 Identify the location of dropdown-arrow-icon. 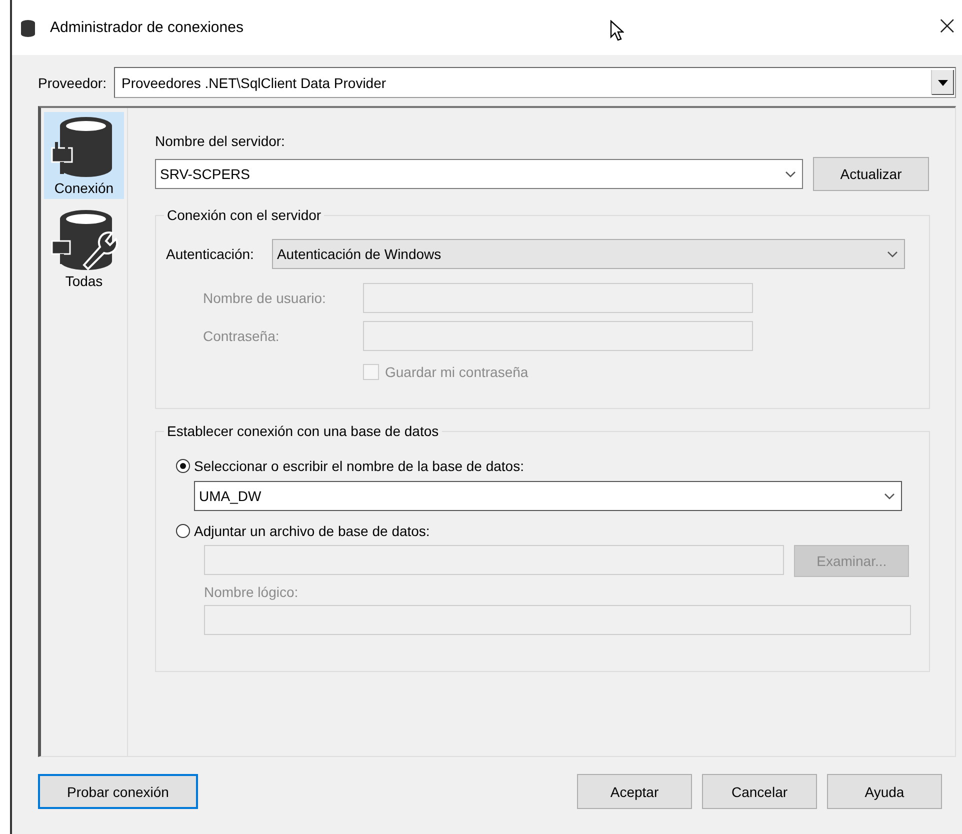
(943, 83).